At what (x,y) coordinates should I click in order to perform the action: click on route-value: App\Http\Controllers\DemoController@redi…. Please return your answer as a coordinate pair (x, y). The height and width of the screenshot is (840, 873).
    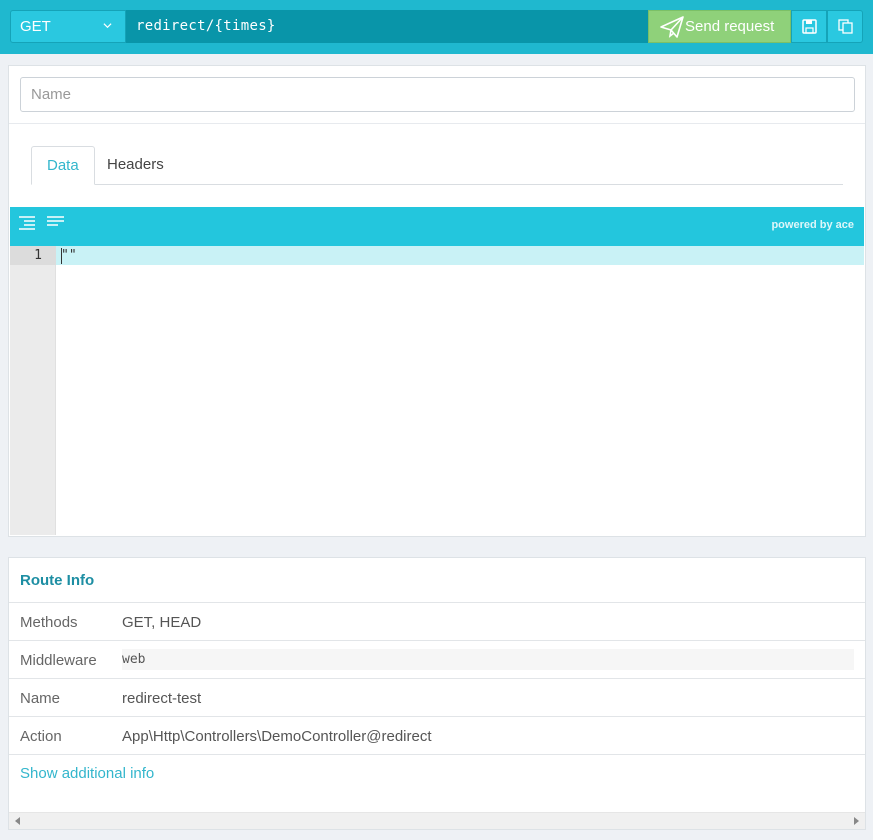
    Looking at the image, I should click on (277, 736).